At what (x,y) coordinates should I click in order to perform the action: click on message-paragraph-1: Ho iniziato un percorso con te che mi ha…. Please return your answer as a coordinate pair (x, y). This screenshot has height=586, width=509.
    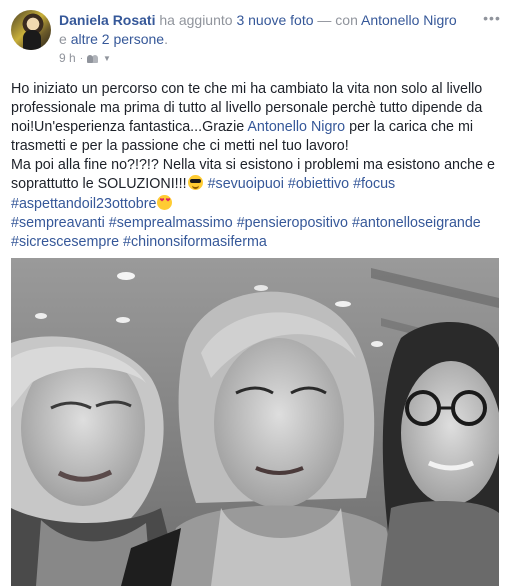
    Looking at the image, I should click on (255, 118).